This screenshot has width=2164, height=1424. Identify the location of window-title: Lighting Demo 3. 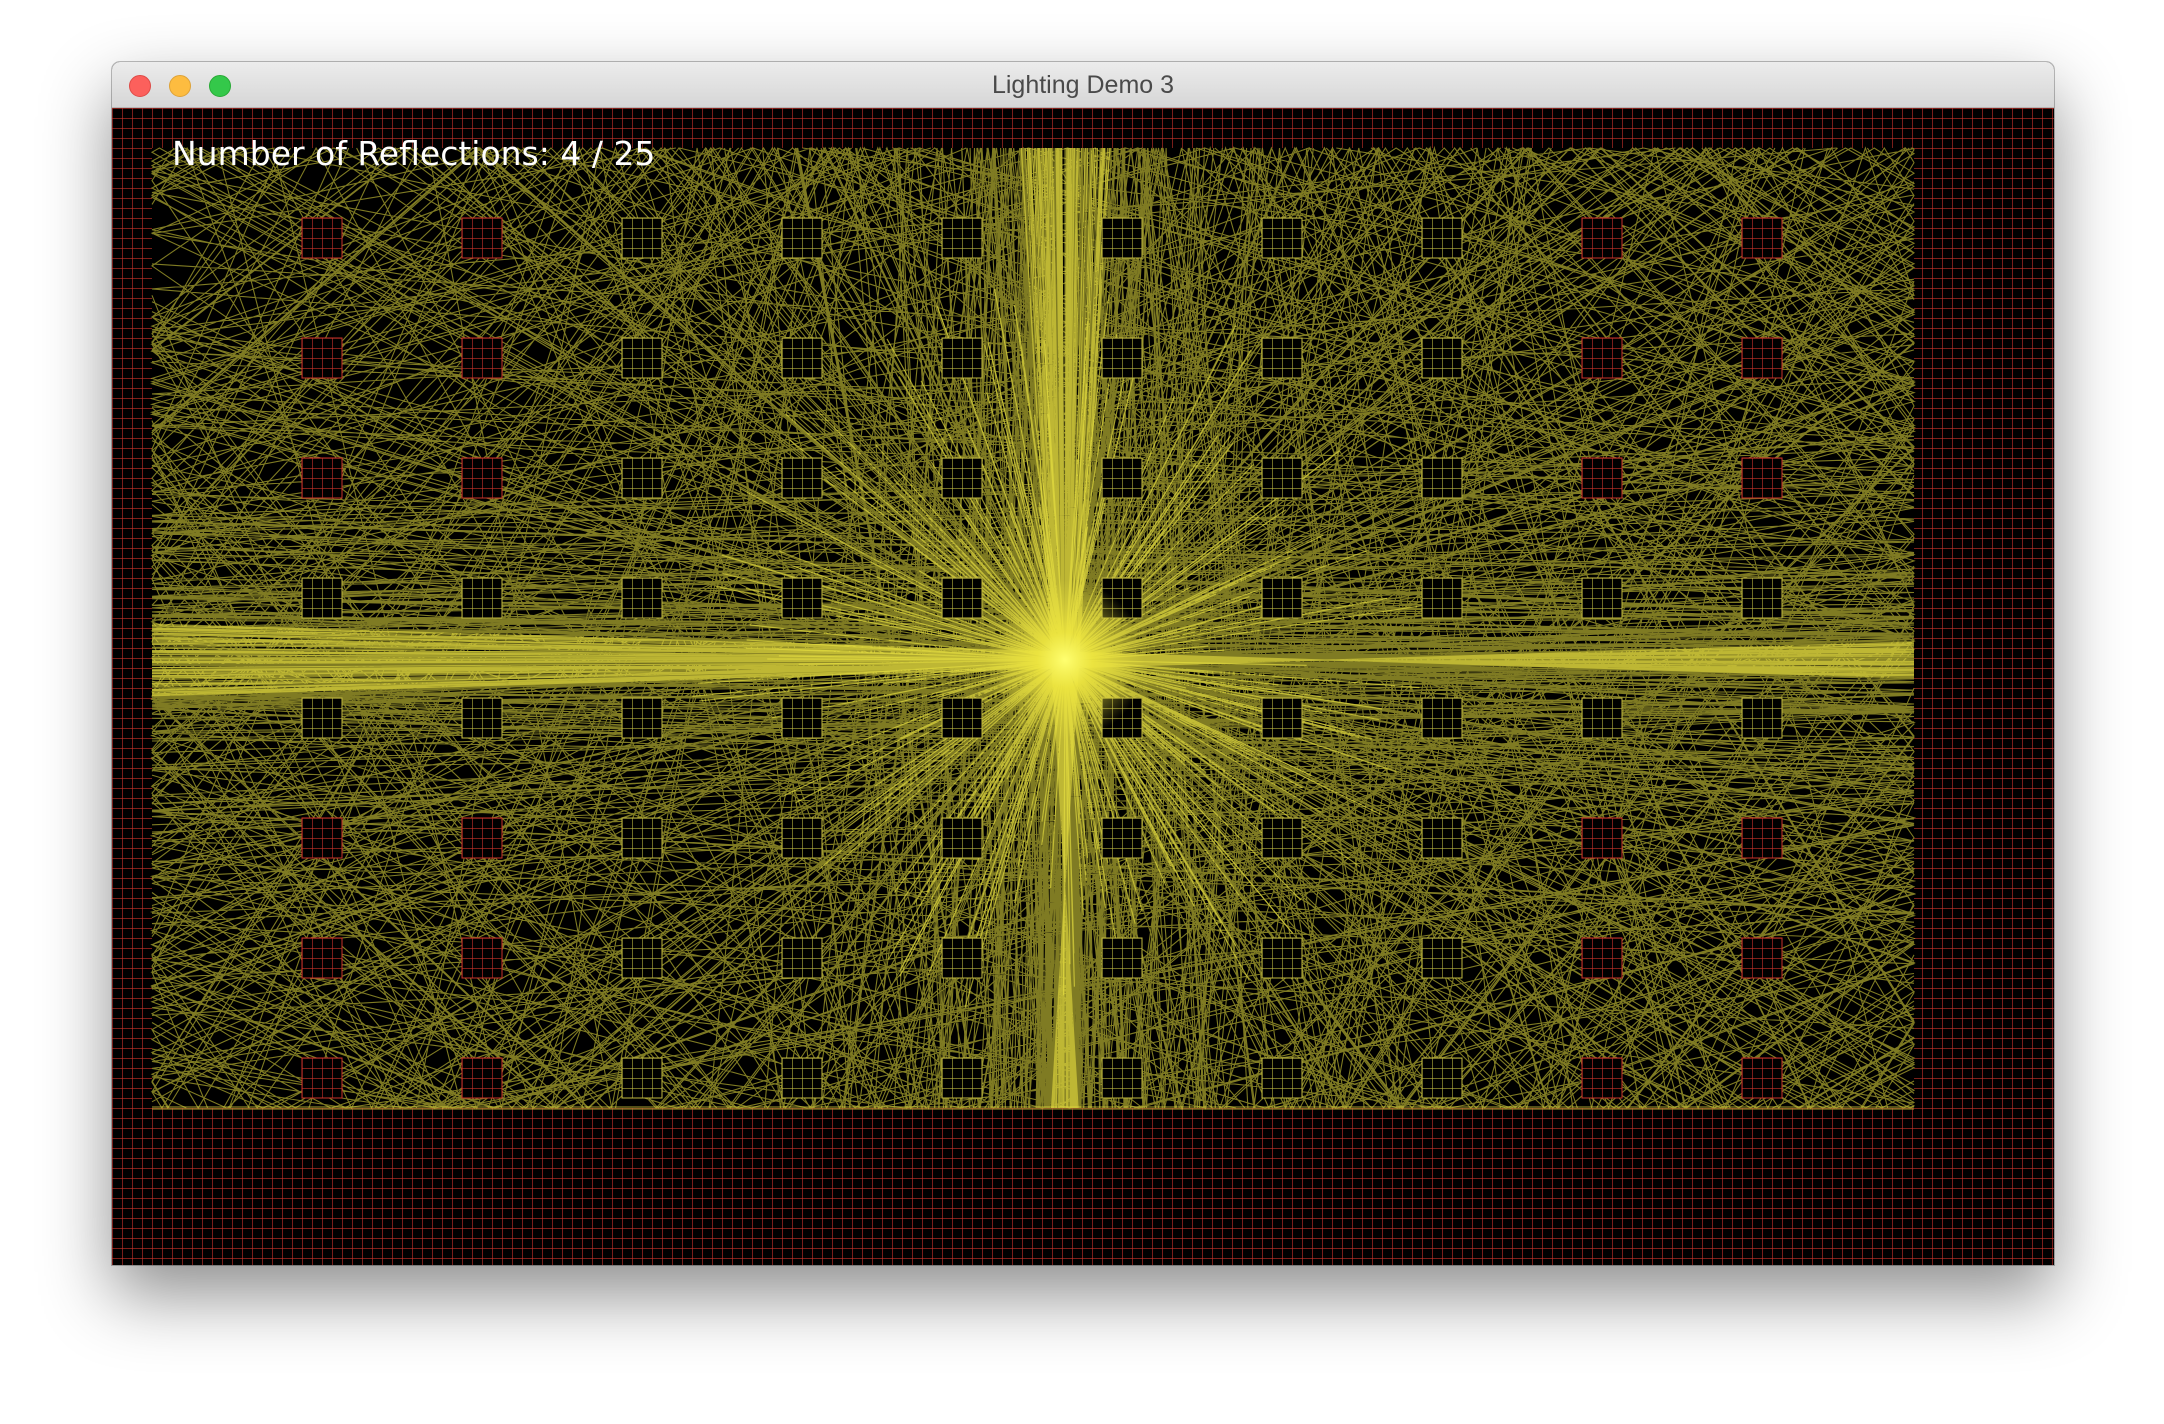
(1083, 85).